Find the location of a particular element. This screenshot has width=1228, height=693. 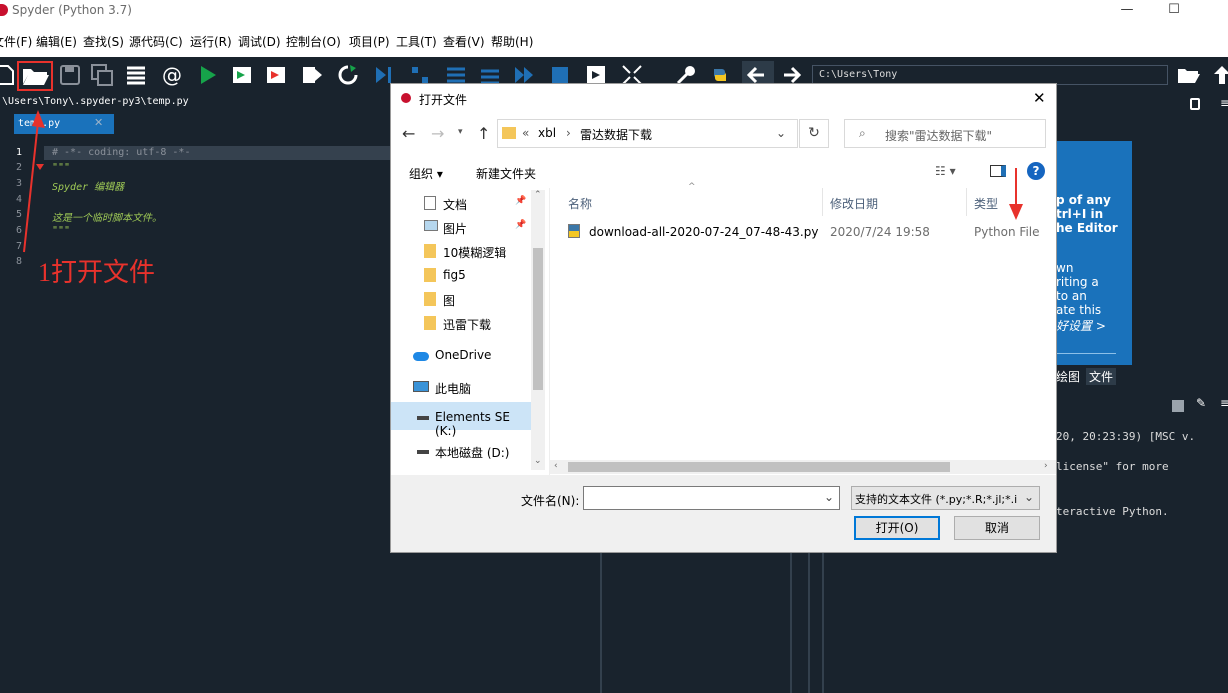

up-arrow-icon: ↑ is located at coordinates (483, 133).